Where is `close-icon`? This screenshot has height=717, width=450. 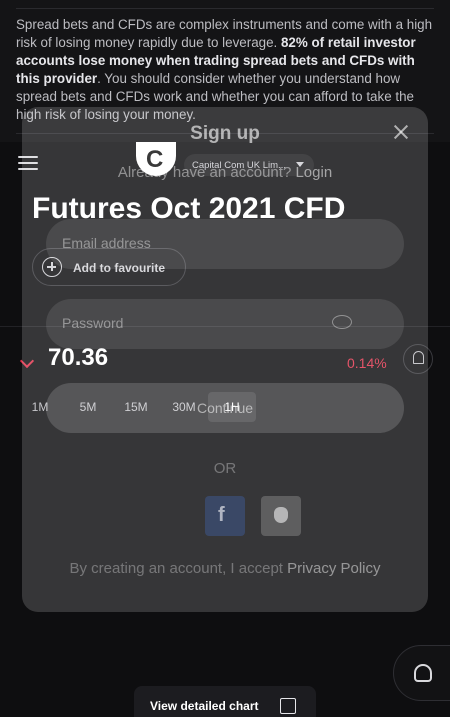 close-icon is located at coordinates (401, 132).